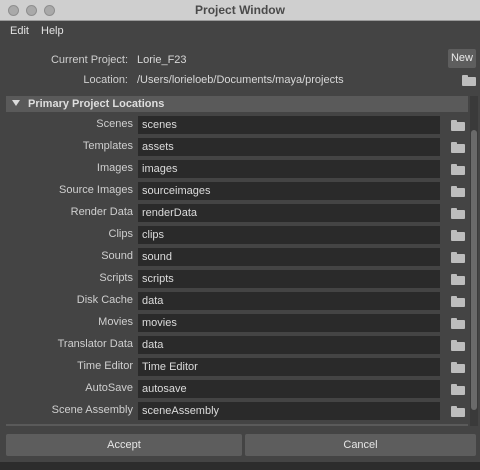 This screenshot has width=480, height=470. Describe the element at coordinates (289, 257) in the screenshot. I see `location-row-field: sound` at that location.